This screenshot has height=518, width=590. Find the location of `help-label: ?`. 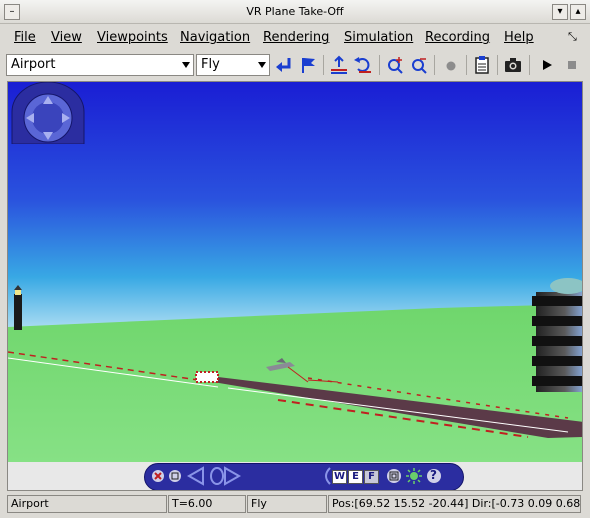

help-label: ? is located at coordinates (433, 475).